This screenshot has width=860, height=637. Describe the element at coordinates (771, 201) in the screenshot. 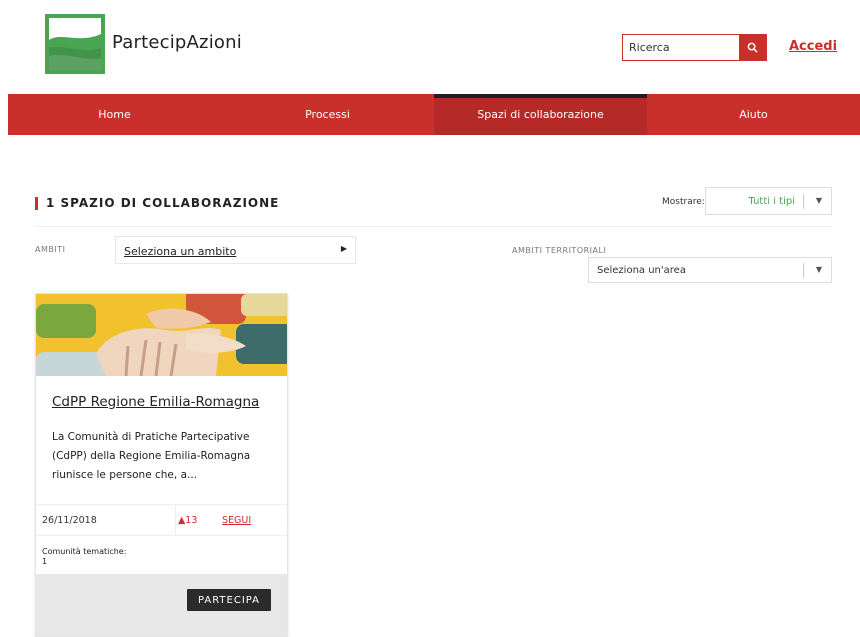

I see `show-filter-value: Tutti i tipi` at that location.